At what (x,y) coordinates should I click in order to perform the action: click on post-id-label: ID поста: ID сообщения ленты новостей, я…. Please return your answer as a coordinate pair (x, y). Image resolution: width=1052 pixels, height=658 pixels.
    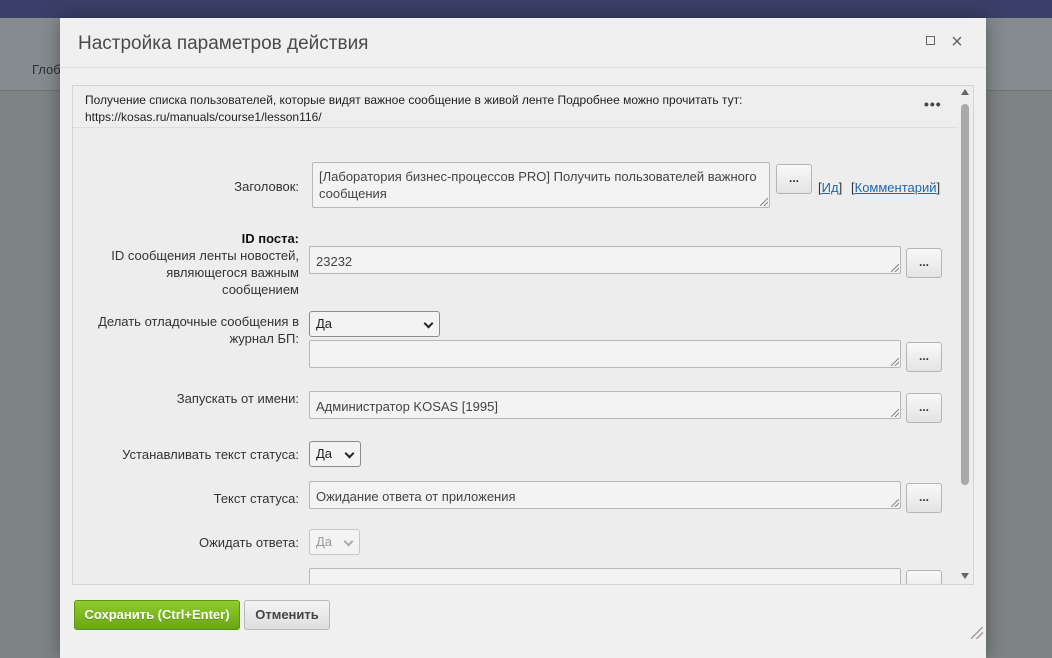
    Looking at the image, I should click on (196, 264).